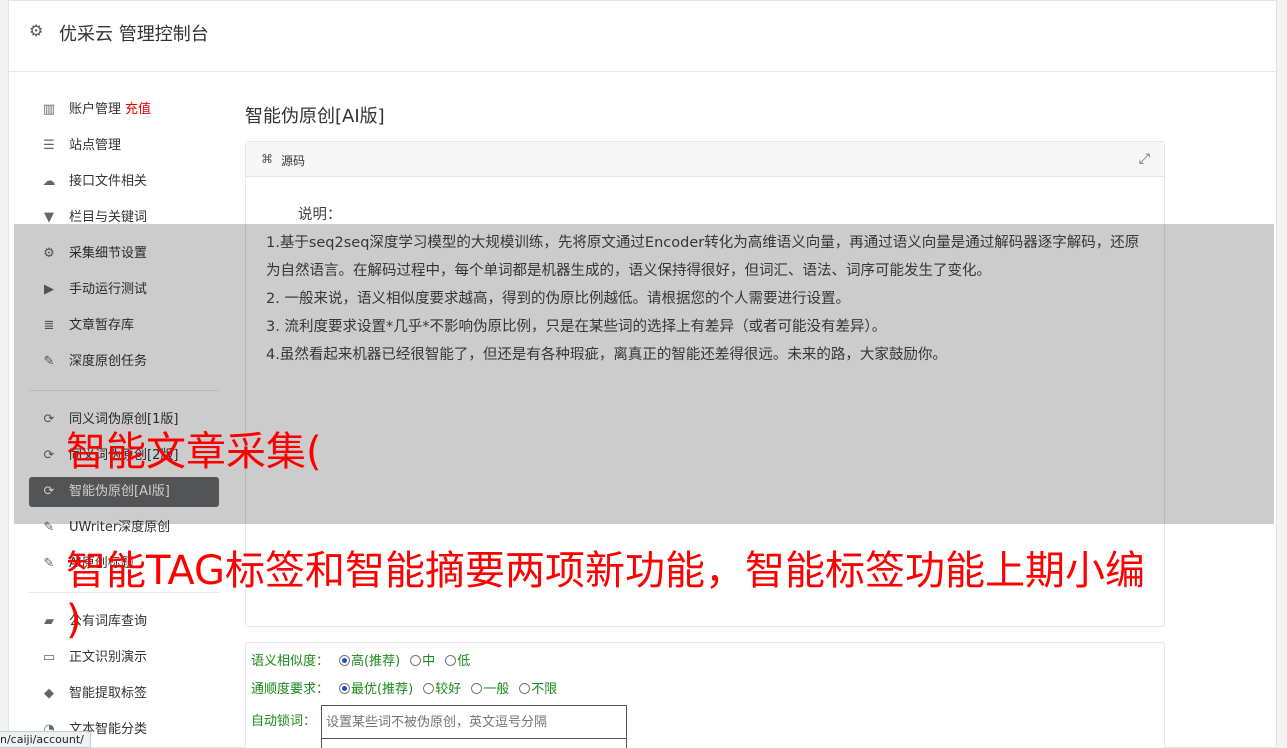 The image size is (1287, 748). Describe the element at coordinates (293, 161) in the screenshot. I see `panel-header-label: 源码` at that location.